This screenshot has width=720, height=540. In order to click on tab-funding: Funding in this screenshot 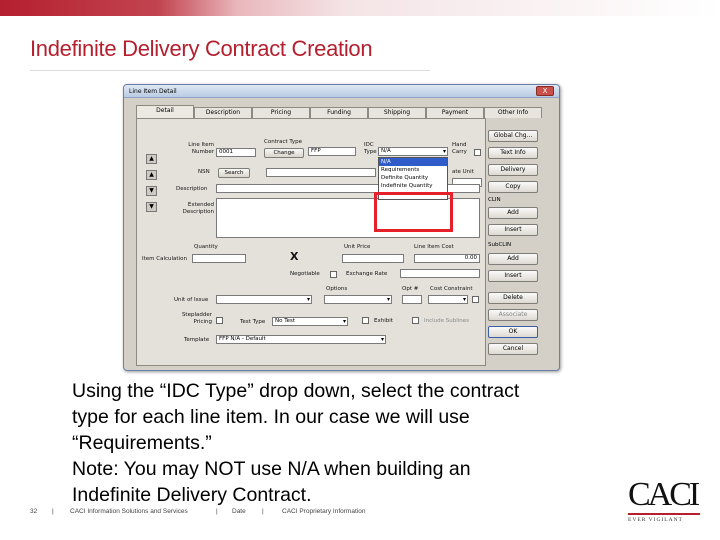, I will do `click(339, 112)`.